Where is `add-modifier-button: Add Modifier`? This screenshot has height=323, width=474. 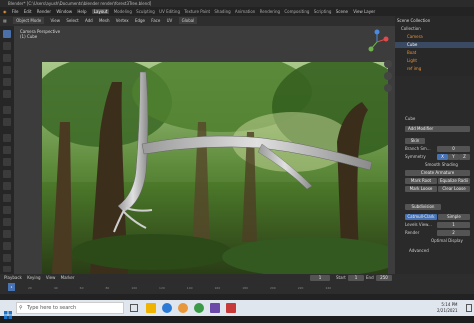 add-modifier-button: Add Modifier is located at coordinates (437, 129).